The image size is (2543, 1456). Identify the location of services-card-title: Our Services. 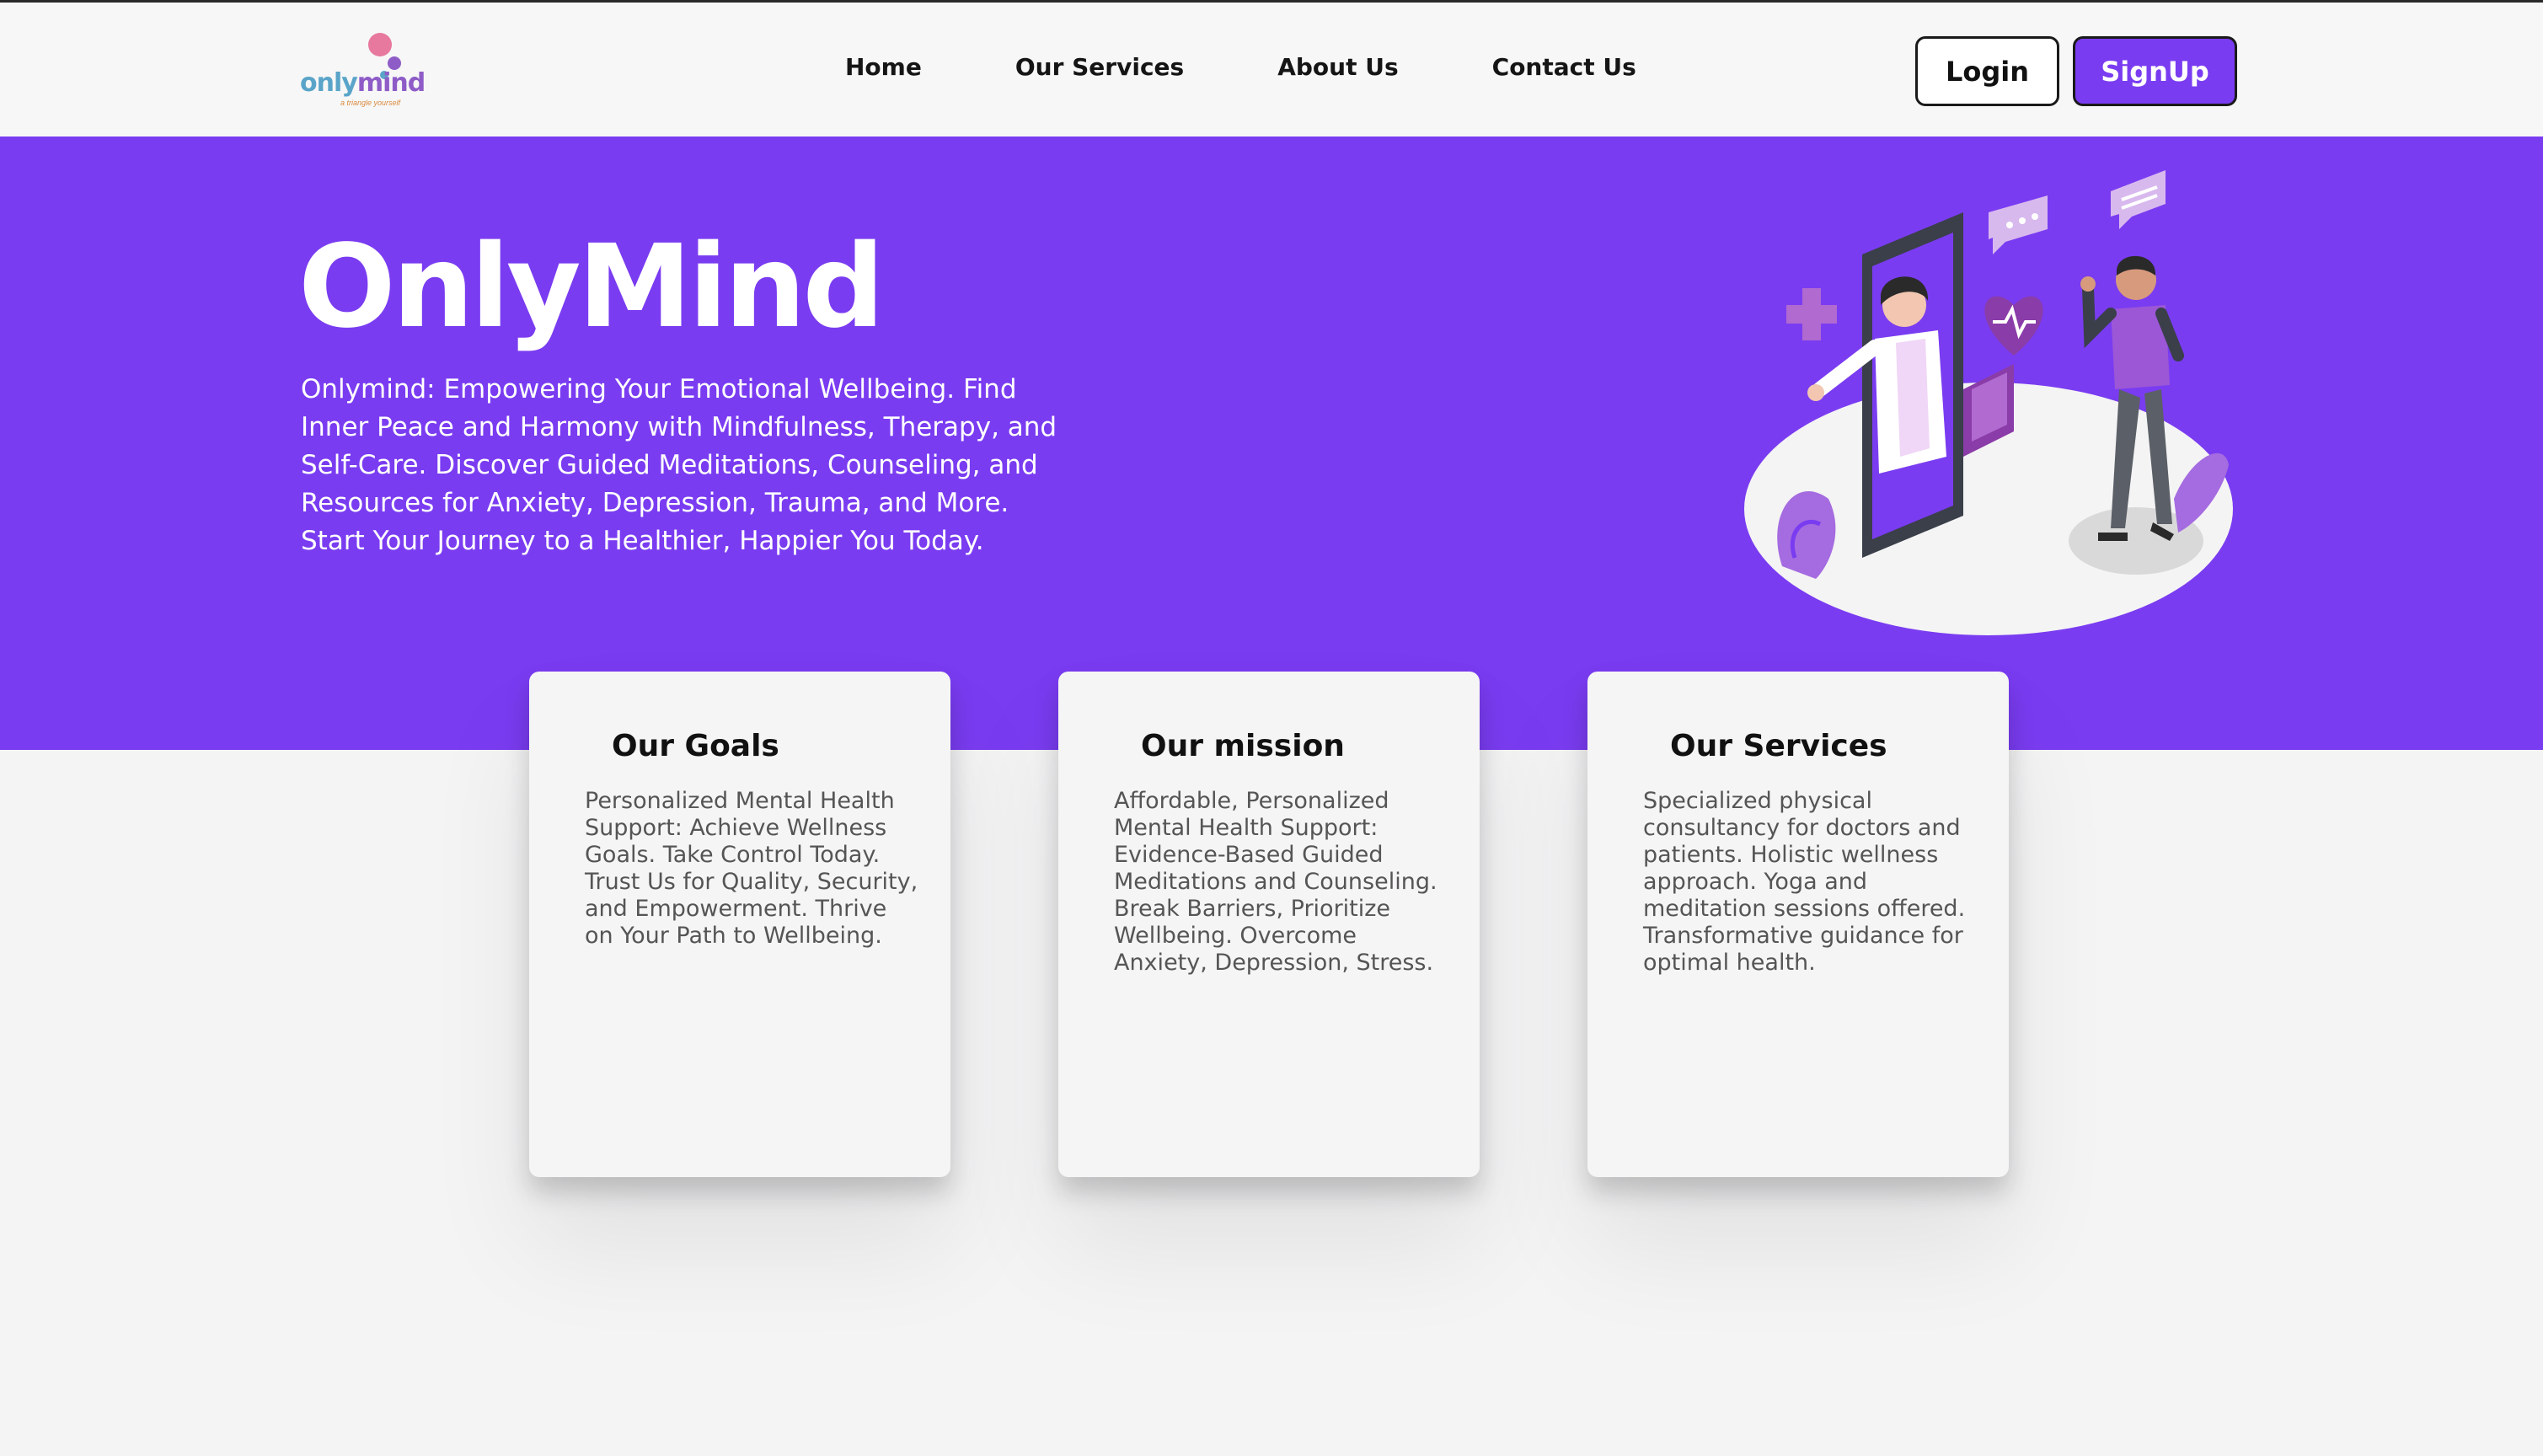
(1779, 746).